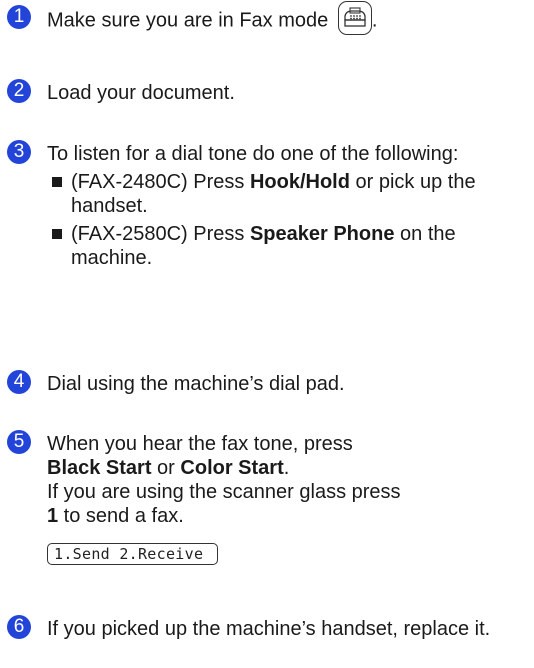 The image size is (534, 668). I want to click on lcd-wrapper: 1.Send 2.Receive, so click(277, 553).